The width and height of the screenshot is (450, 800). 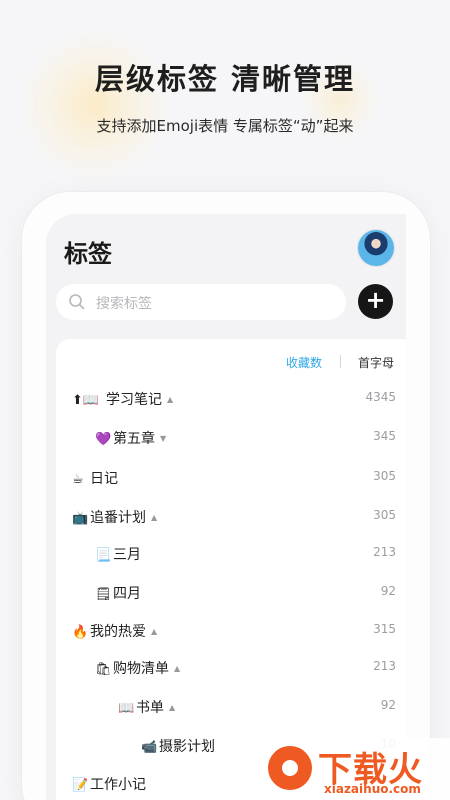 I want to click on avatar, so click(x=376, y=248).